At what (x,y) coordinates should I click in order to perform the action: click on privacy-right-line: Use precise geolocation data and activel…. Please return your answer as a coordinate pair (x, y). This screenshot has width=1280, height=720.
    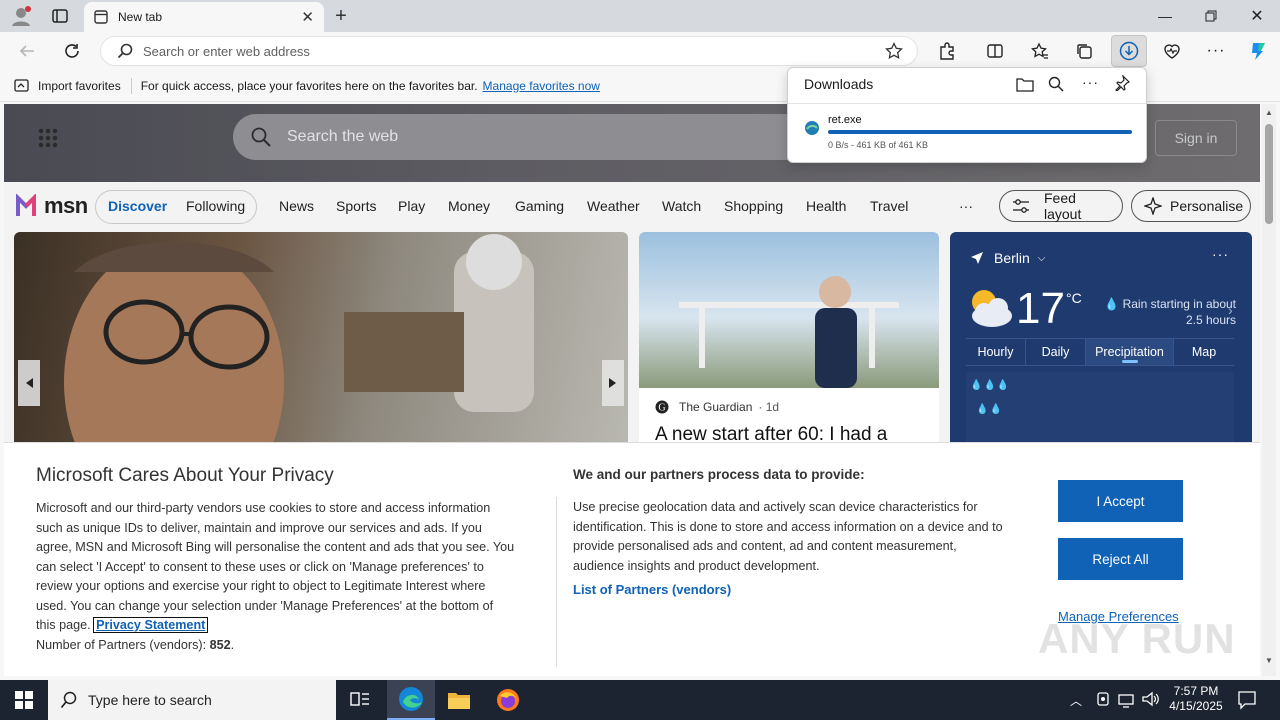
    Looking at the image, I should click on (775, 507).